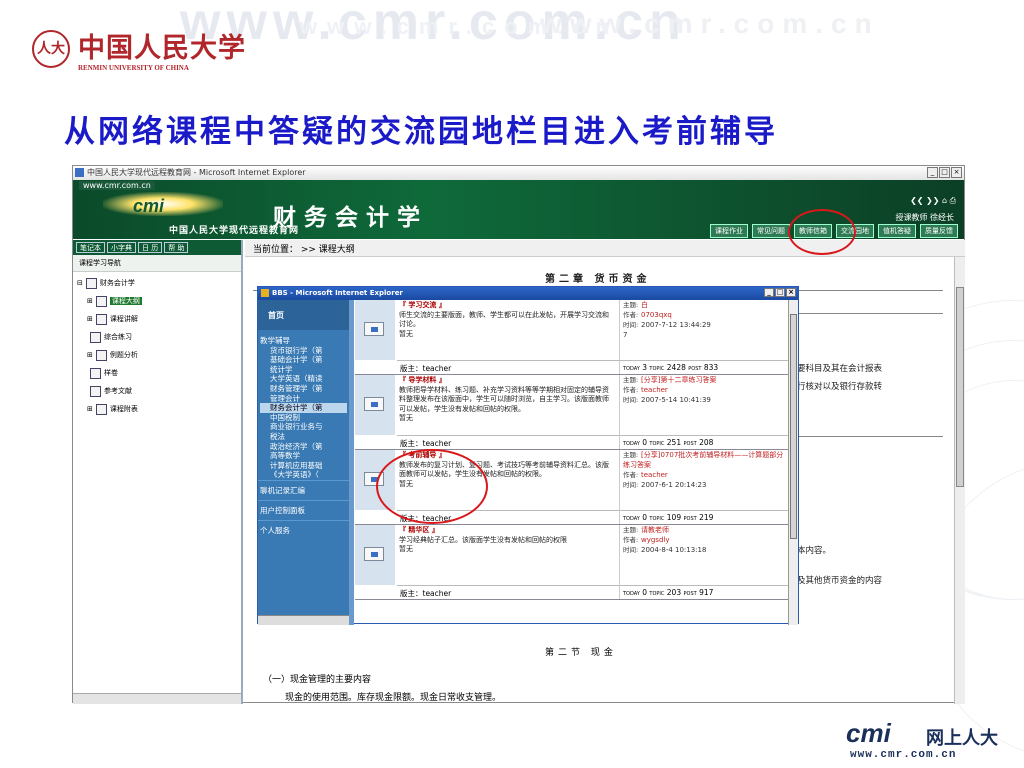 Image resolution: width=1024 pixels, height=768 pixels. I want to click on bbs-personal-service: 个人服务, so click(303, 529).